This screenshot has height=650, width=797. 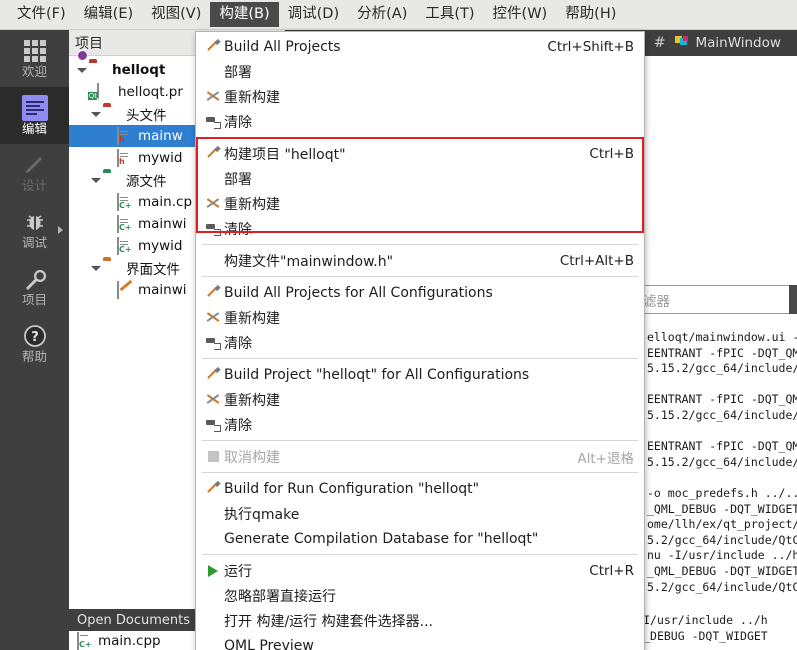 What do you see at coordinates (176, 15) in the screenshot?
I see `menubar-item-view: 视图(V)` at bounding box center [176, 15].